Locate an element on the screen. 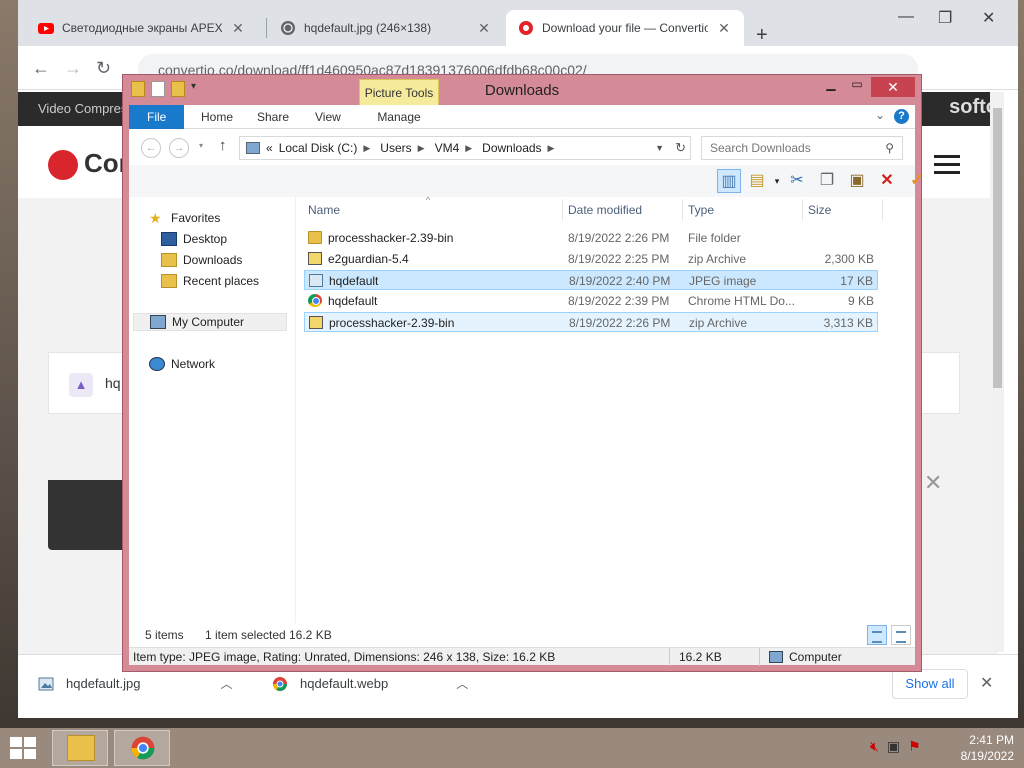 This screenshot has height=768, width=1024. nav-network: Network is located at coordinates (182, 364).